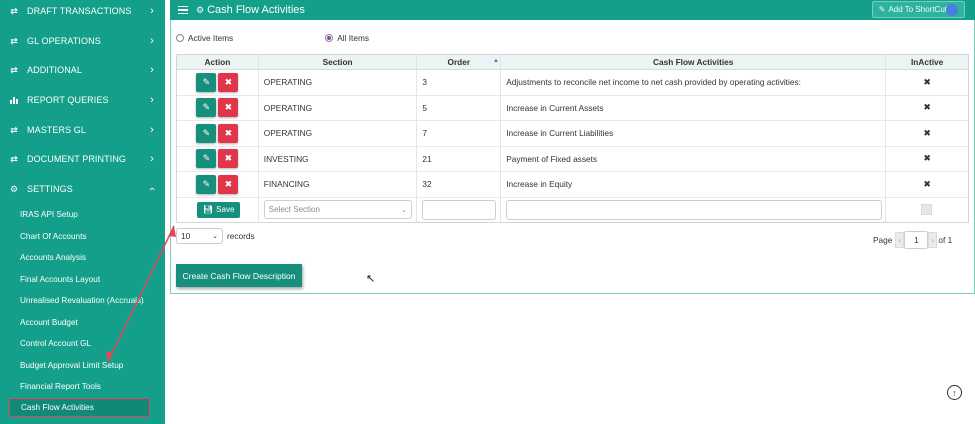  What do you see at coordinates (199, 236) in the screenshot?
I see `page-size-select: 10 ⌄` at bounding box center [199, 236].